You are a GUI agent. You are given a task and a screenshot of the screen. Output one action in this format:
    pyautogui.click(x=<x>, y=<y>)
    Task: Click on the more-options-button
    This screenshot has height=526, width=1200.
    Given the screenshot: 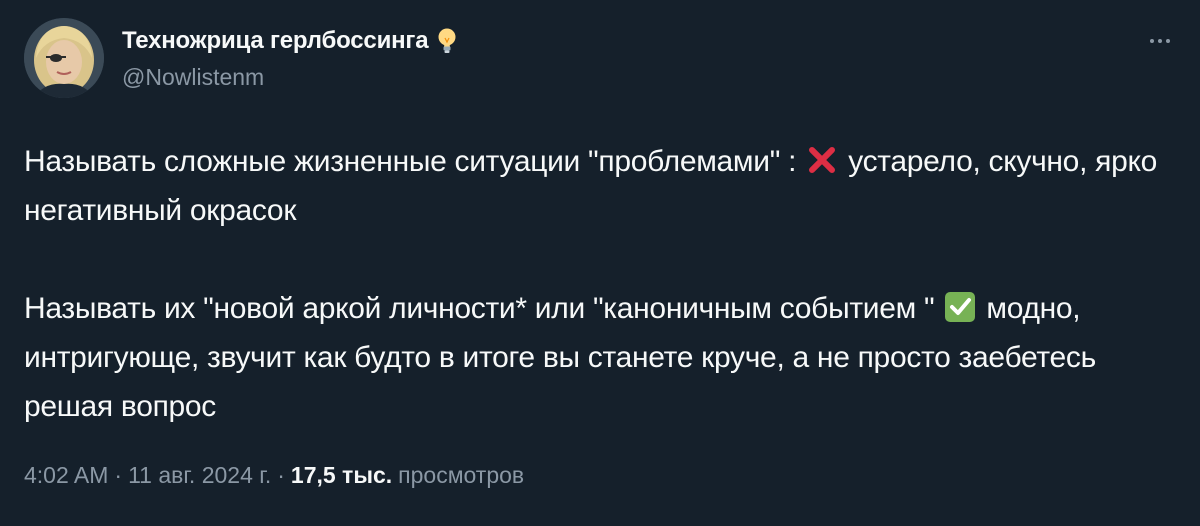 What is the action you would take?
    pyautogui.click(x=1160, y=41)
    